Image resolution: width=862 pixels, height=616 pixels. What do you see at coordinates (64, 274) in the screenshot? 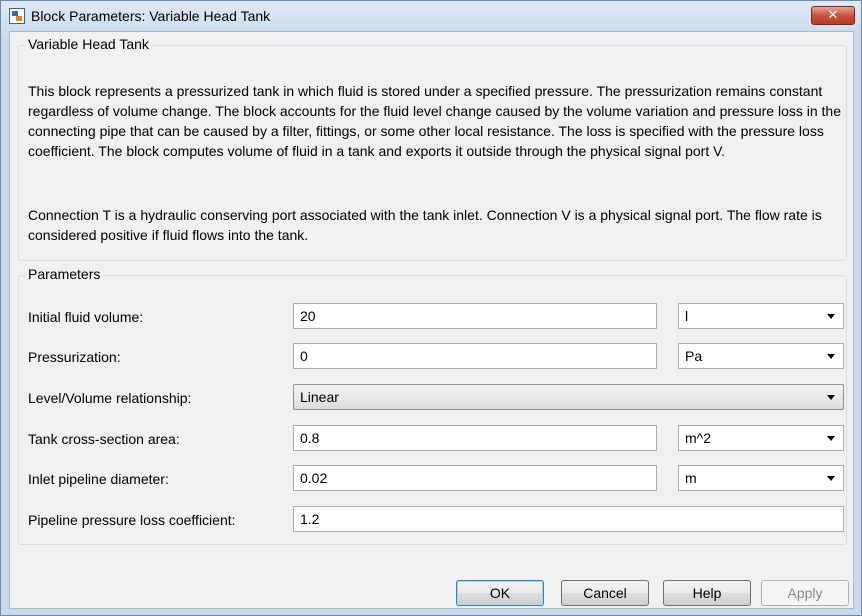
I see `parameters-group-label: Parameters` at bounding box center [64, 274].